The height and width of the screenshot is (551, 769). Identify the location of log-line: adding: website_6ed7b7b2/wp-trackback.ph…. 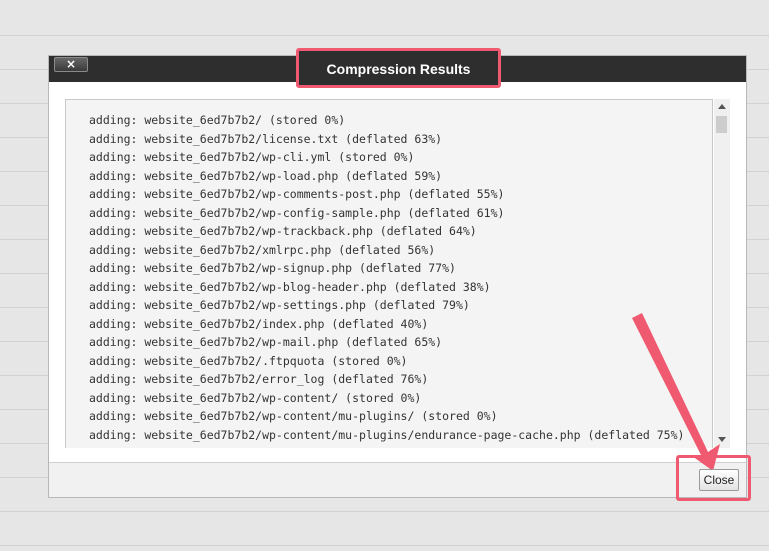
(283, 231).